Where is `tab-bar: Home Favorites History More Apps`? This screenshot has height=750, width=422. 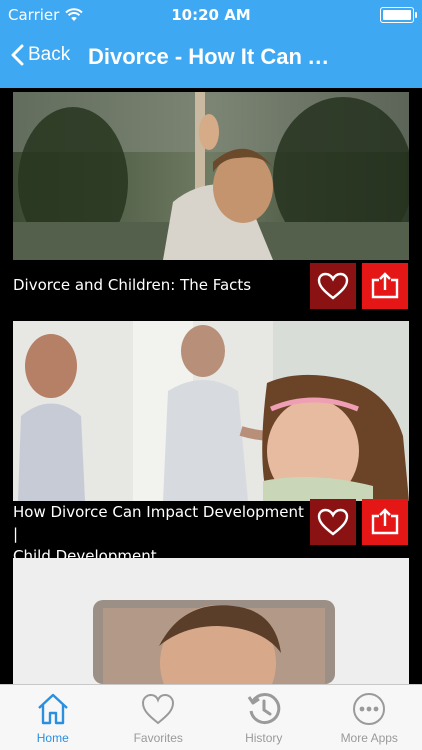 tab-bar: Home Favorites History More Apps is located at coordinates (211, 717).